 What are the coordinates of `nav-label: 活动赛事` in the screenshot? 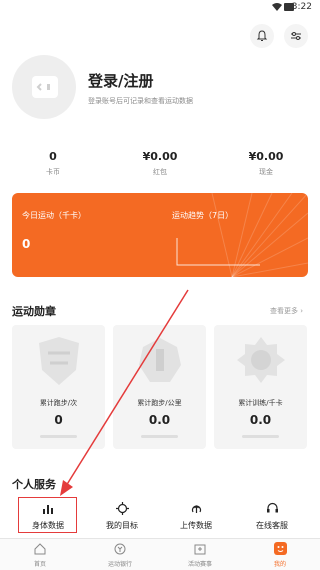 It's located at (199, 564).